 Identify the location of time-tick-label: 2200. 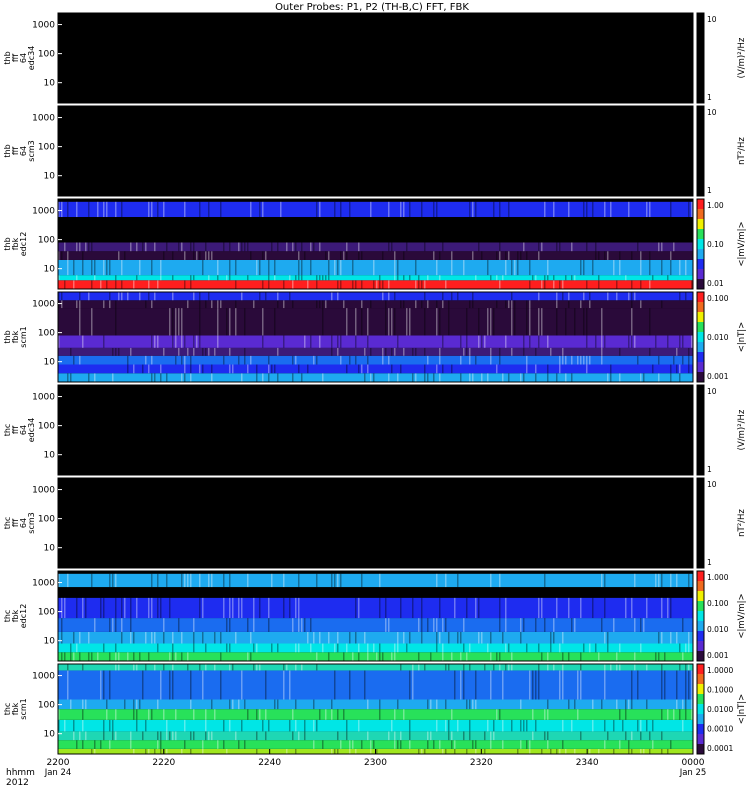
(58, 763).